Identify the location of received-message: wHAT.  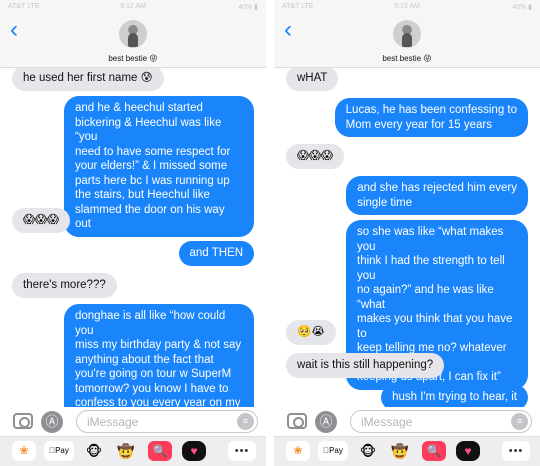
(312, 78).